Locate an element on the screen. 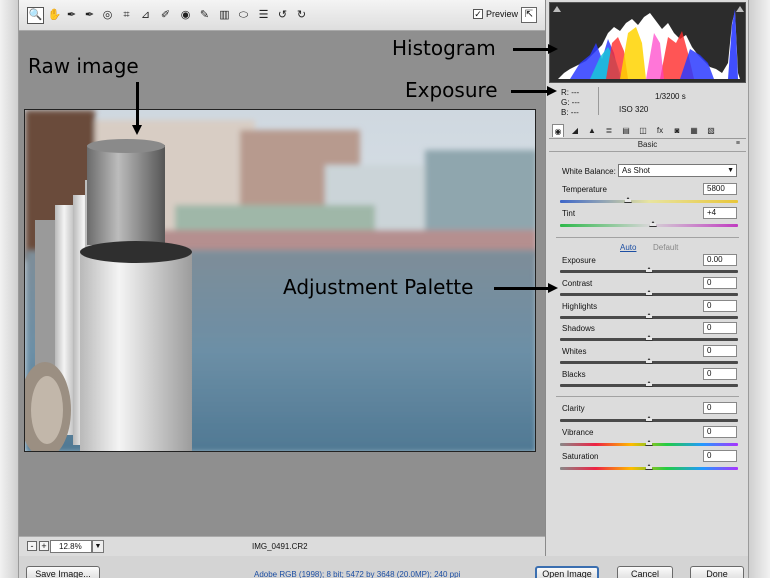  info-separator is located at coordinates (598, 101).